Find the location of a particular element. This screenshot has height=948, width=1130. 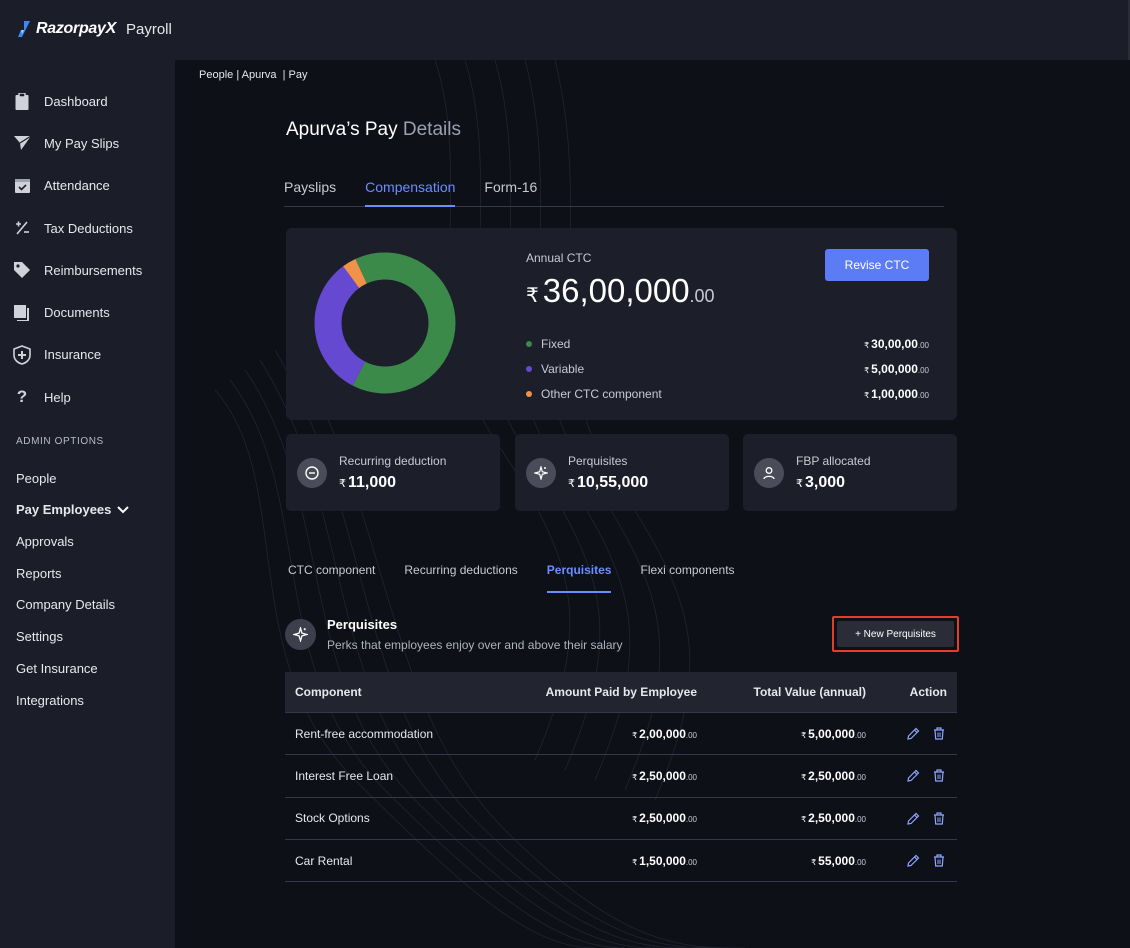

breadcrumb-pay: Pay is located at coordinates (297, 75).